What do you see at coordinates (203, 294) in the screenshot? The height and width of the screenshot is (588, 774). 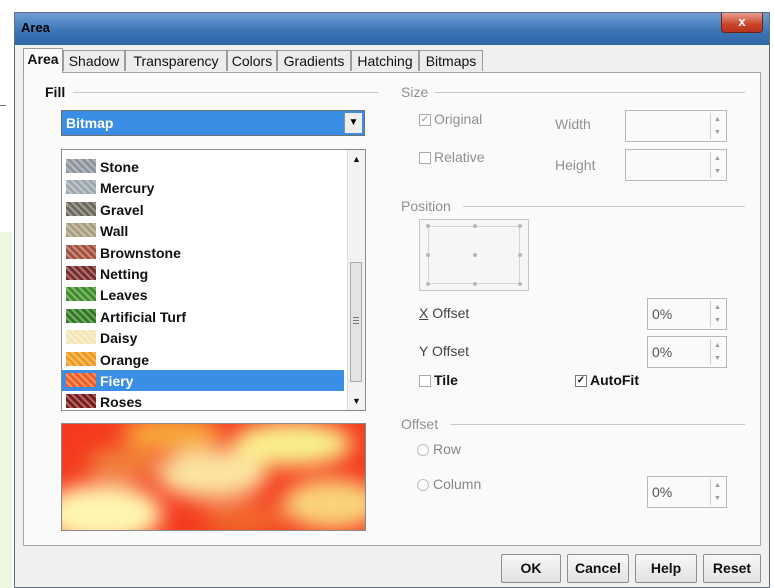 I see `bitmap-list-item: Leaves` at bounding box center [203, 294].